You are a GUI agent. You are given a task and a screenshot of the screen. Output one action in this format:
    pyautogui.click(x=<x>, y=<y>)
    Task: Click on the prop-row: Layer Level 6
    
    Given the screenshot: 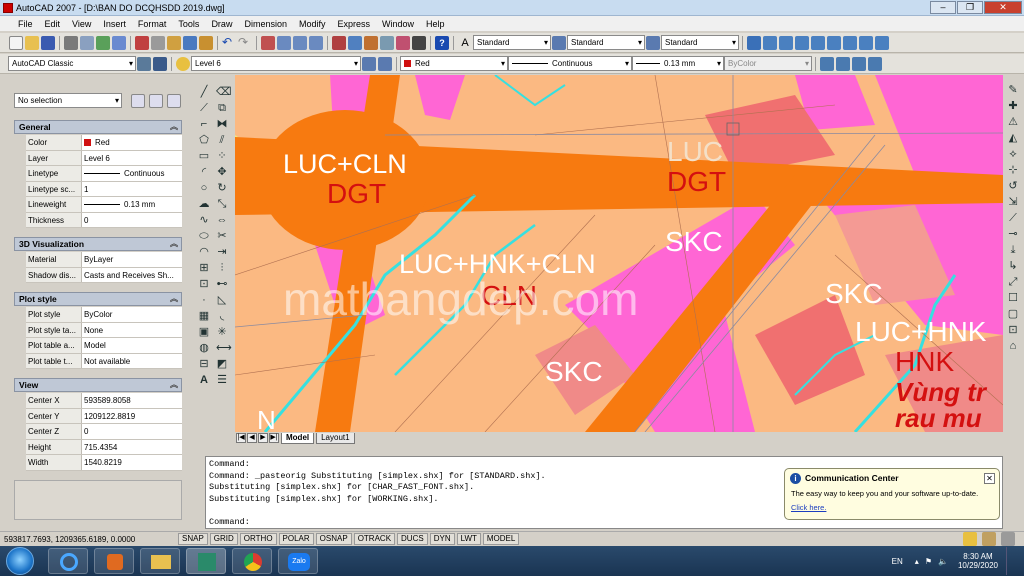 What is the action you would take?
    pyautogui.click(x=104, y=158)
    